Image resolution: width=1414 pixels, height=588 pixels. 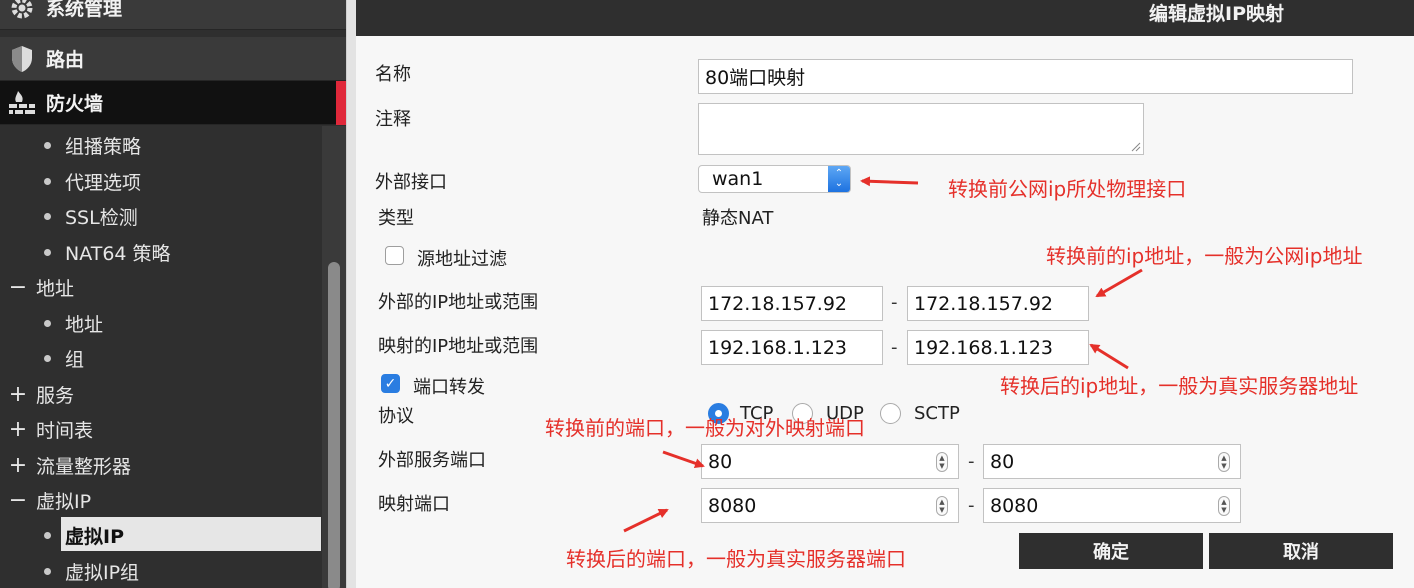 What do you see at coordinates (1216, 14) in the screenshot?
I see `page-title: 编辑虚拟IP映射` at bounding box center [1216, 14].